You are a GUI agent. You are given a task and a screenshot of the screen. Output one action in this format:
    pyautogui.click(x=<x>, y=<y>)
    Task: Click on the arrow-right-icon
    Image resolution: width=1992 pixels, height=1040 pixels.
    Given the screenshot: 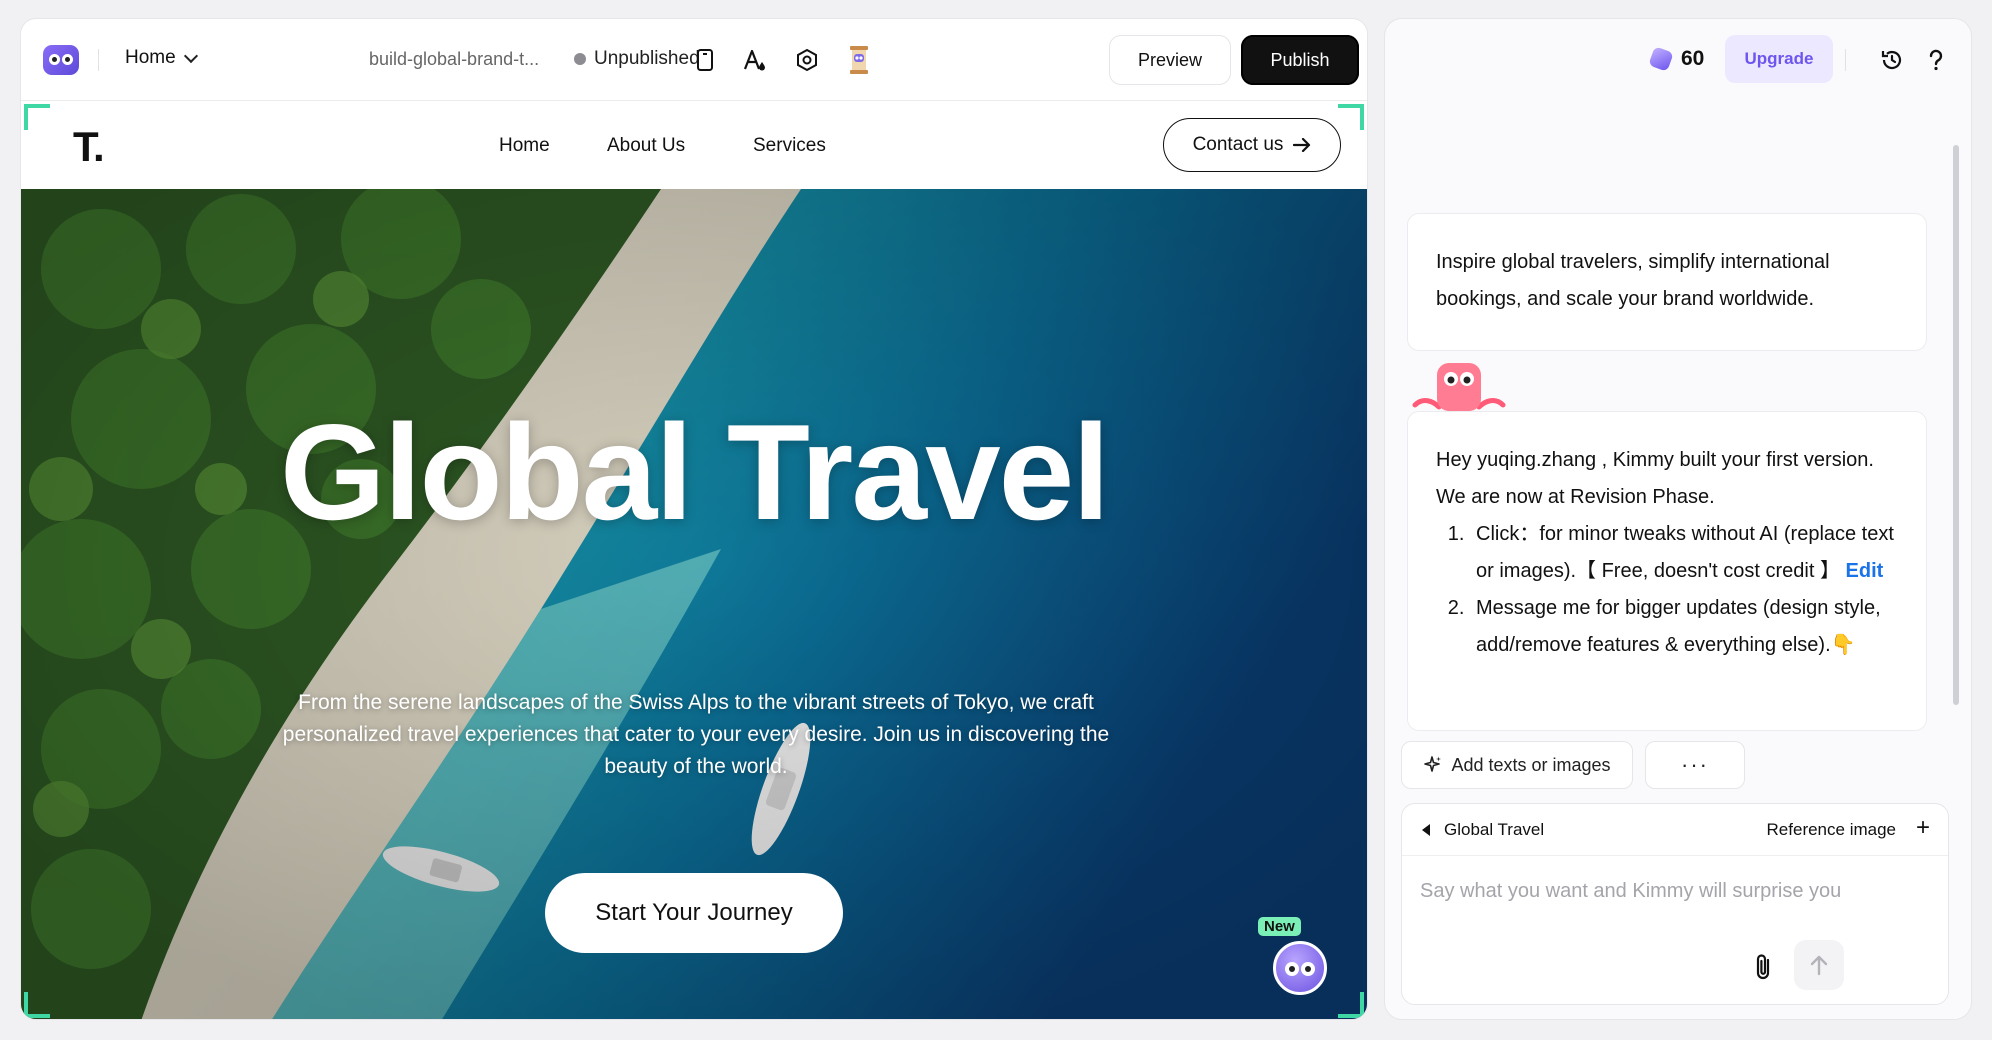 What is the action you would take?
    pyautogui.click(x=1302, y=145)
    